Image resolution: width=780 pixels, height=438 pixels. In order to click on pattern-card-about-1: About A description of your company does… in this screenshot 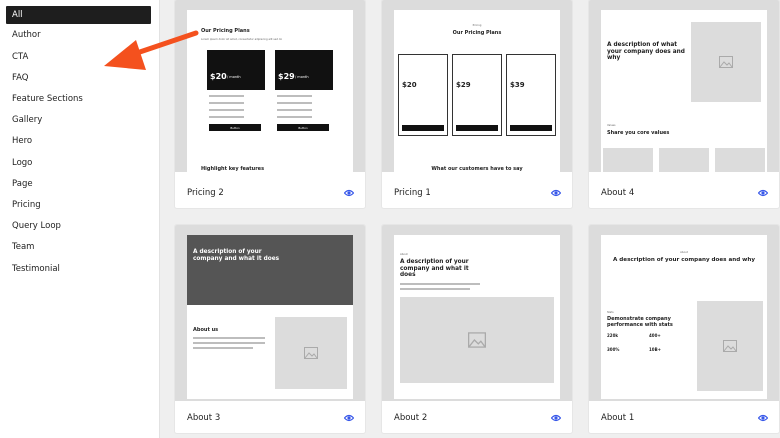, I will do `click(684, 329)`.